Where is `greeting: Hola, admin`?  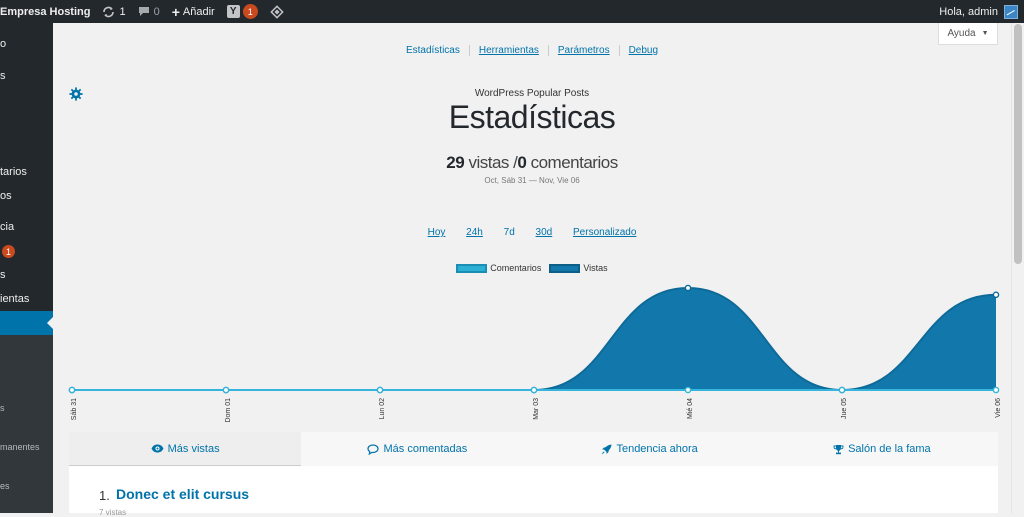 greeting: Hola, admin is located at coordinates (968, 11).